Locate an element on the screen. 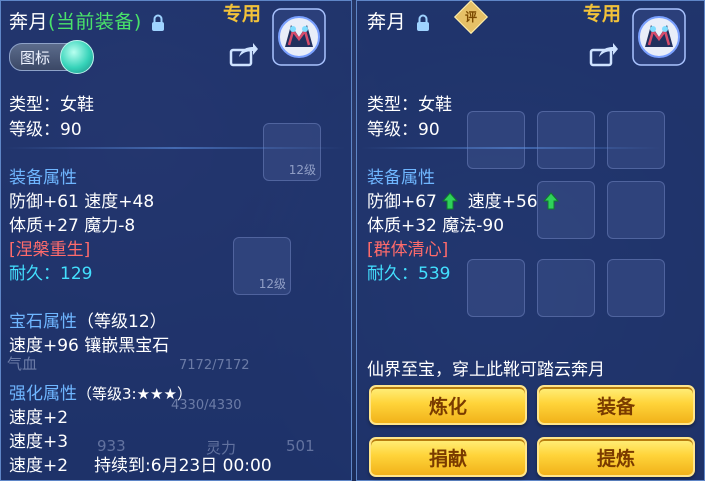  enhance-attributes-header: 强化属性 is located at coordinates (43, 394).